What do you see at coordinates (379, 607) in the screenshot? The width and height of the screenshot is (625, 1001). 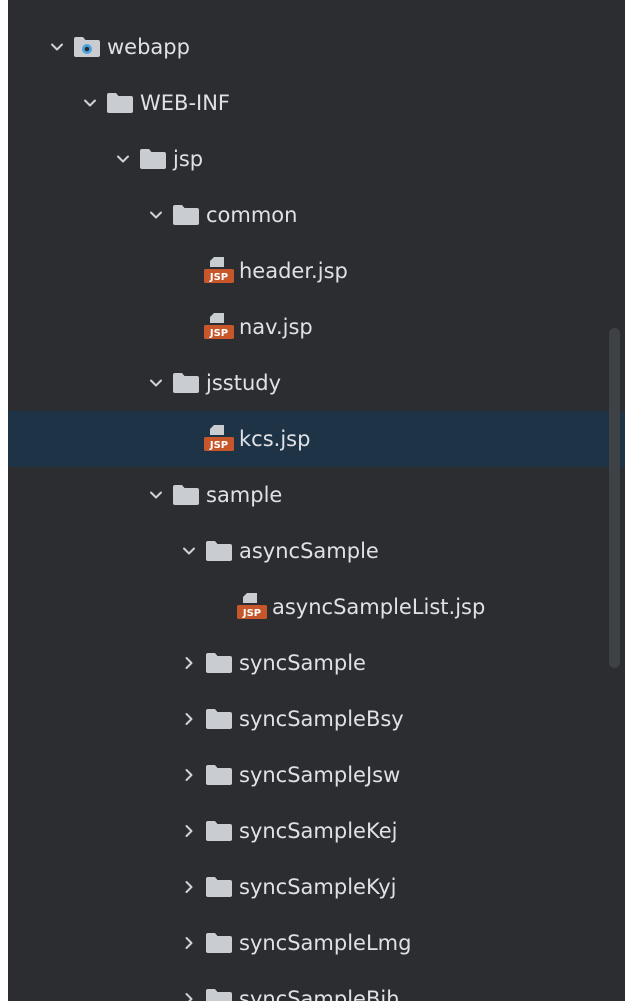 I see `tree-item-label: asyncSampleList.jsp` at bounding box center [379, 607].